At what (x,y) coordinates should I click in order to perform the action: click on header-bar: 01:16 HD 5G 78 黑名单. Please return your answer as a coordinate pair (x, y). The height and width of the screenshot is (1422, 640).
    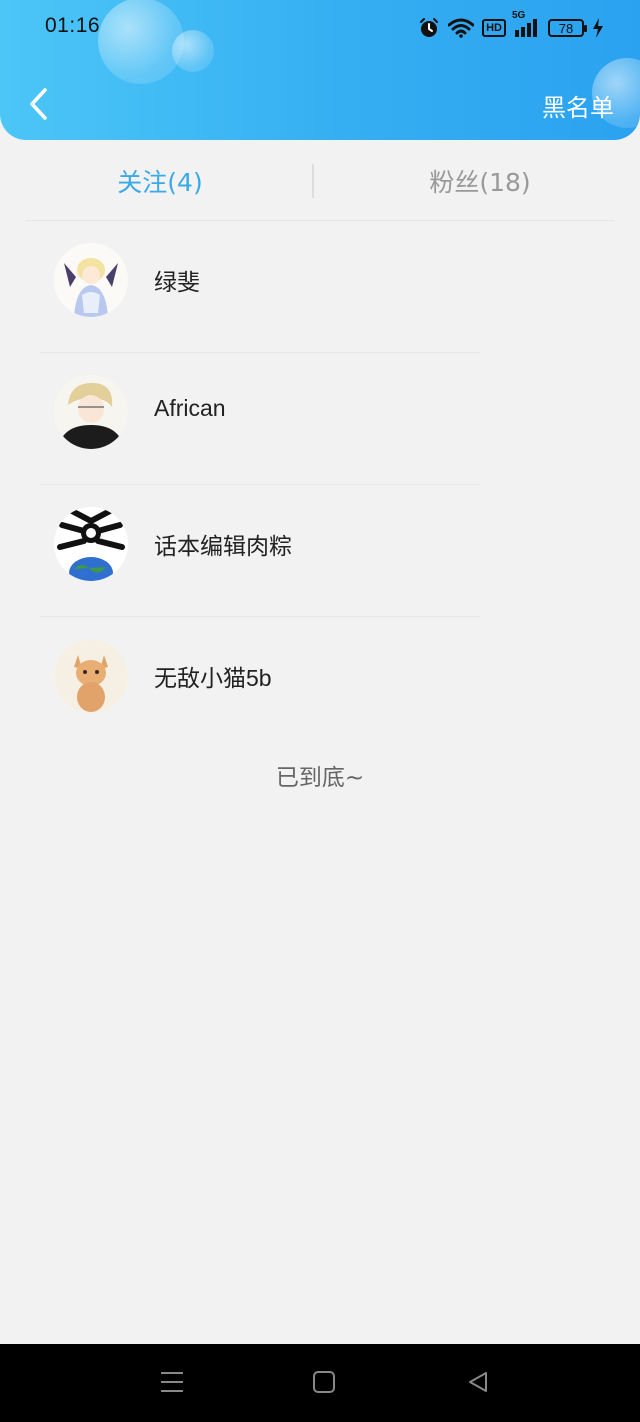
    Looking at the image, I should click on (320, 70).